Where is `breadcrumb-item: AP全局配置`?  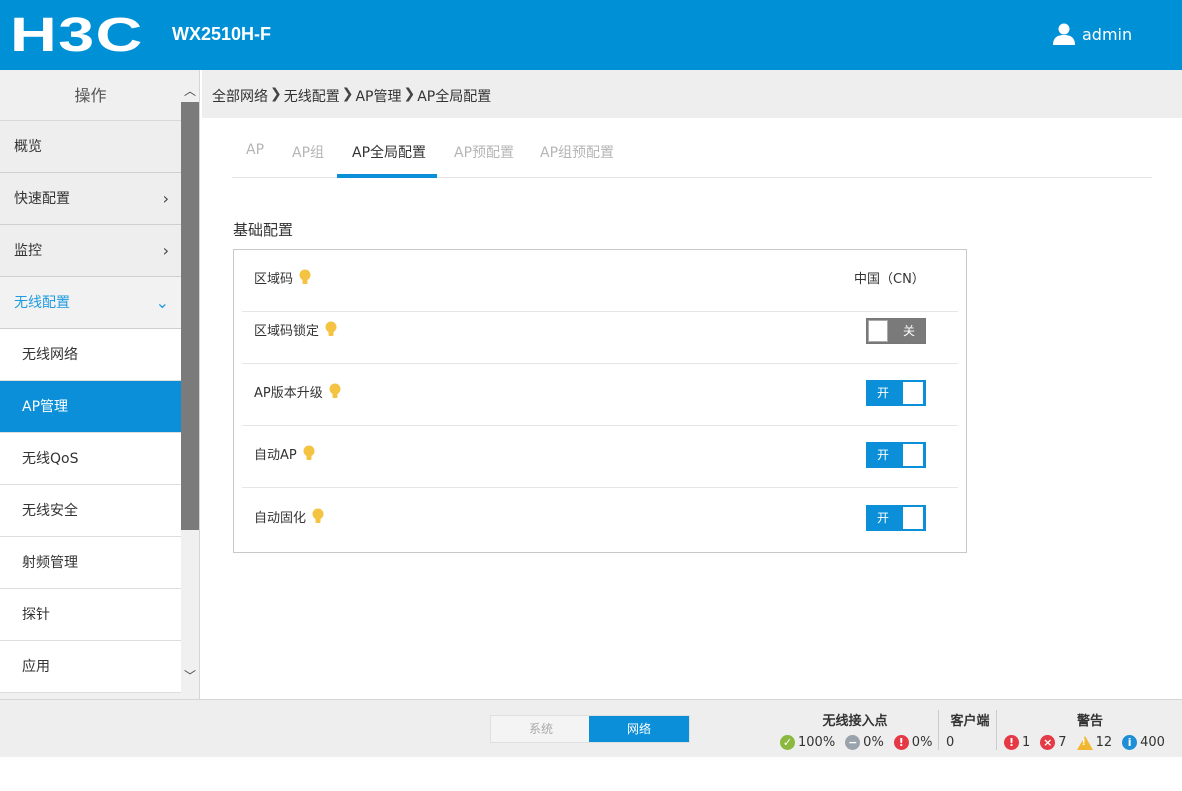
breadcrumb-item: AP全局配置 is located at coordinates (454, 97).